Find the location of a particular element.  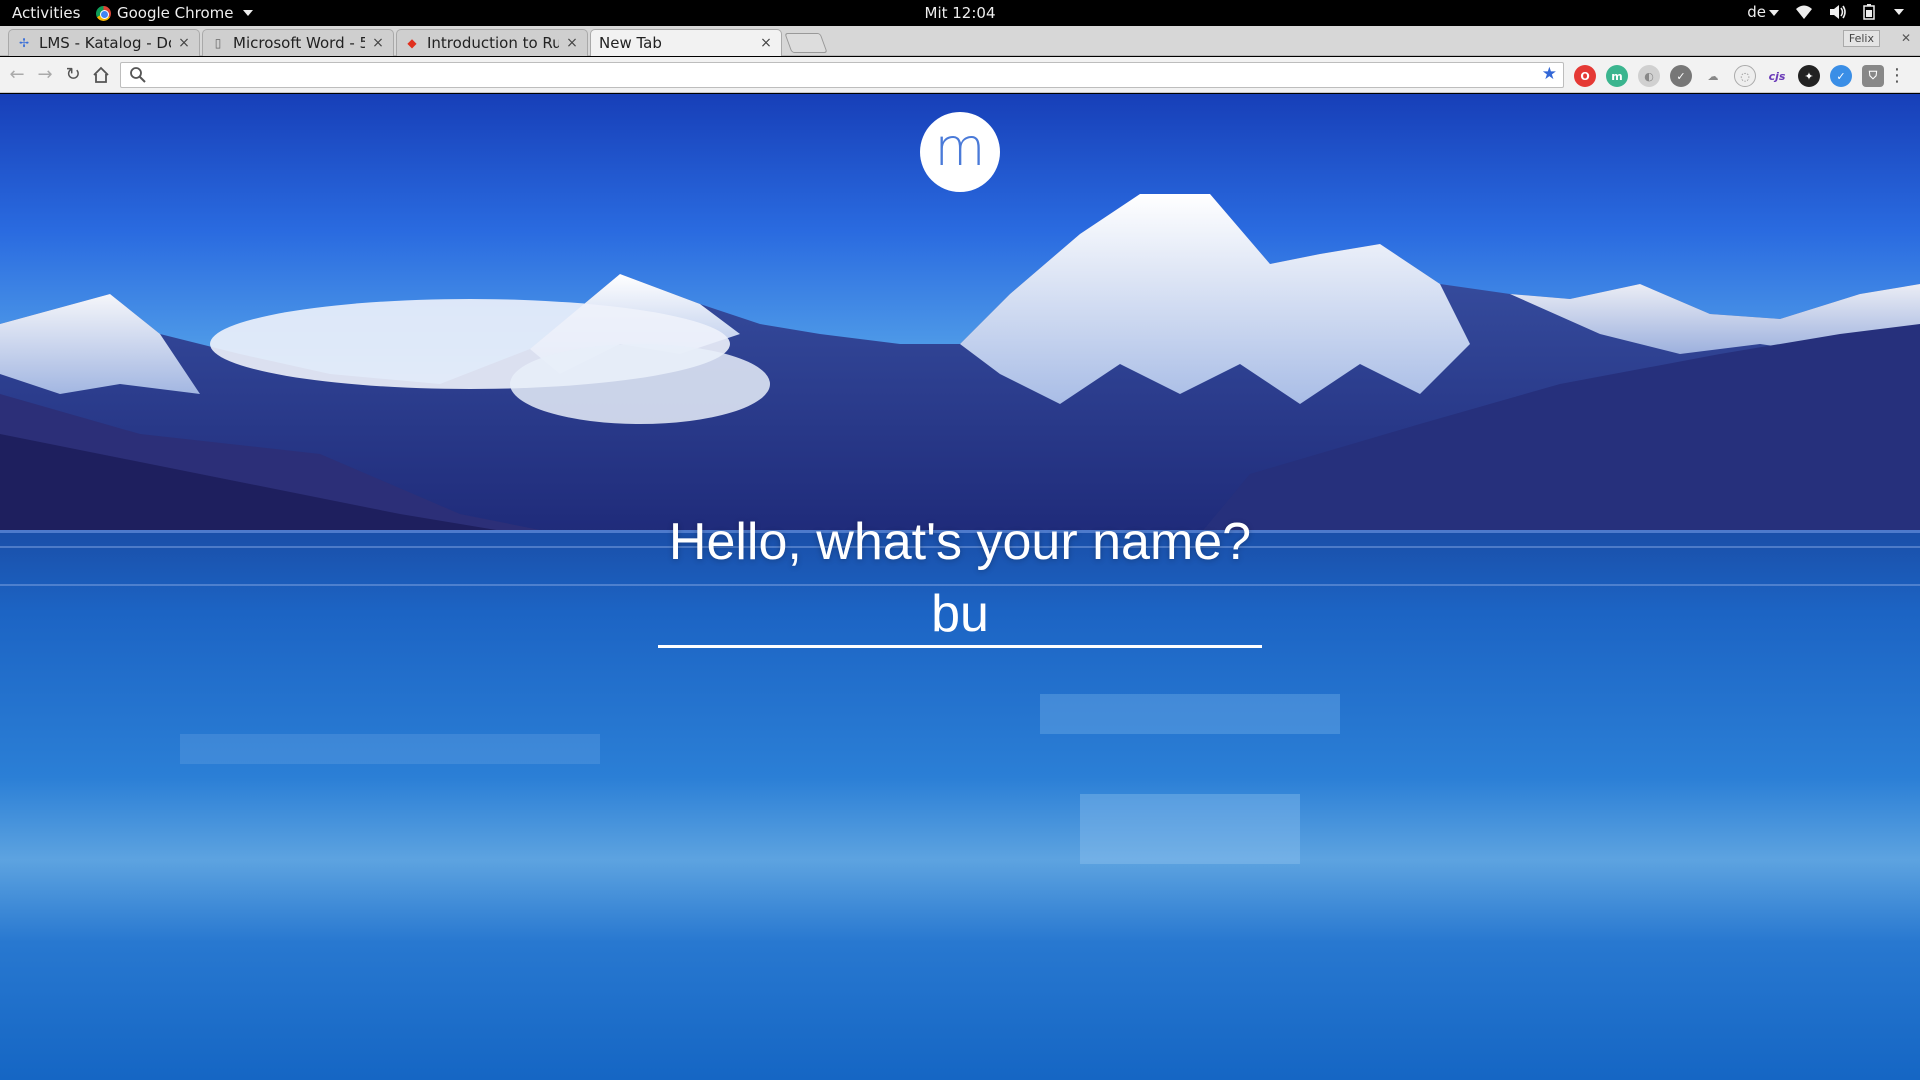

browser-toolbar: ← → ↻ ★ O m ◐ ✓ ☁ ◌ cjs ✦ ✓ ⛉ ⋮ is located at coordinates (960, 75).